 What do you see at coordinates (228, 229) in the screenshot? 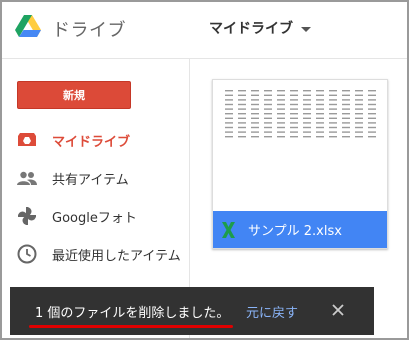
I see `excel-icon` at bounding box center [228, 229].